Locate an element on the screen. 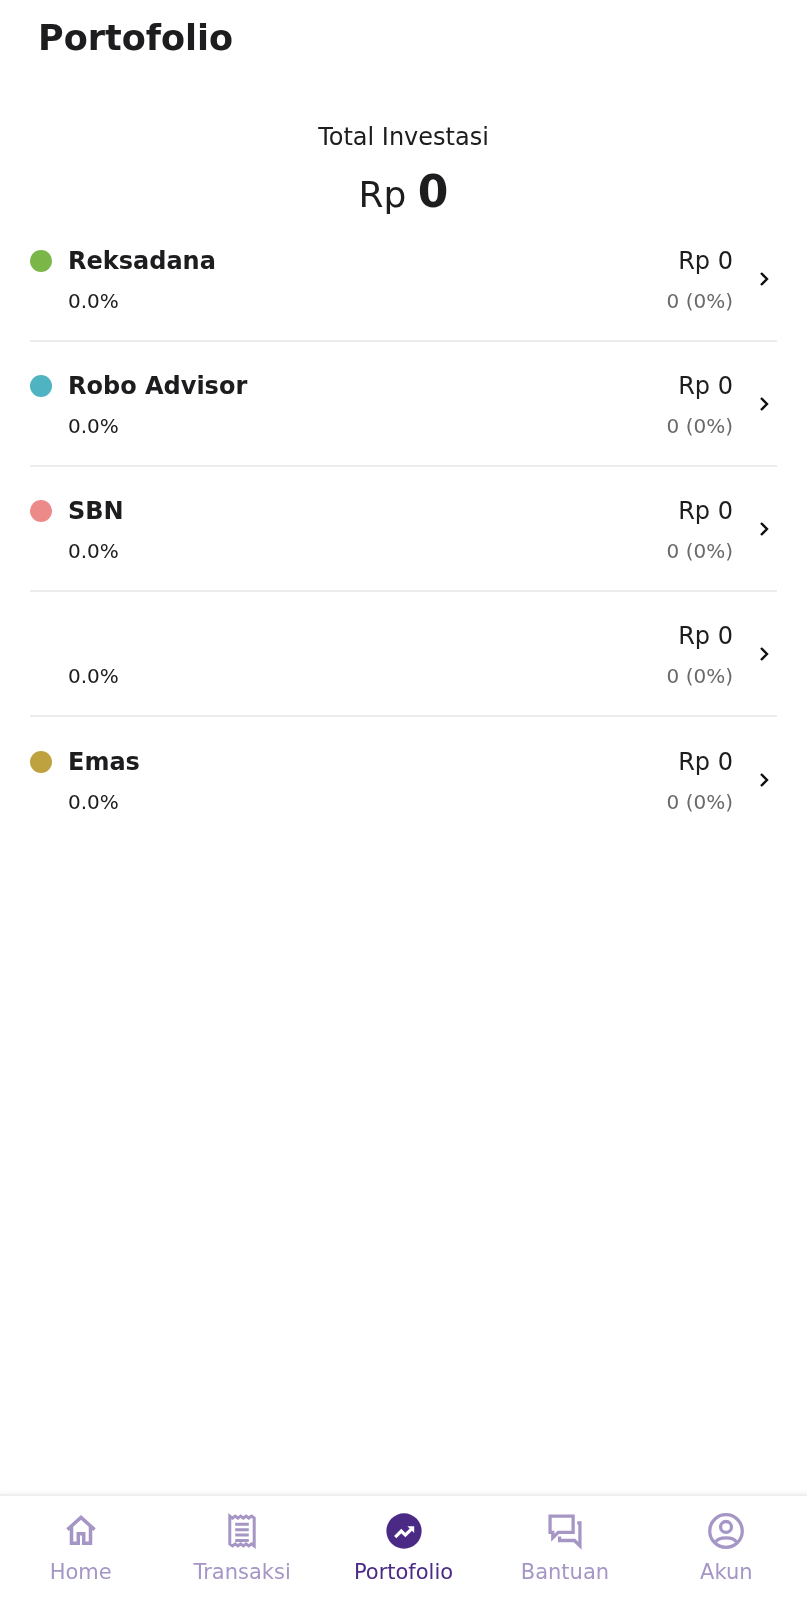  nav-tab: Portofolio is located at coordinates (403, 1548).